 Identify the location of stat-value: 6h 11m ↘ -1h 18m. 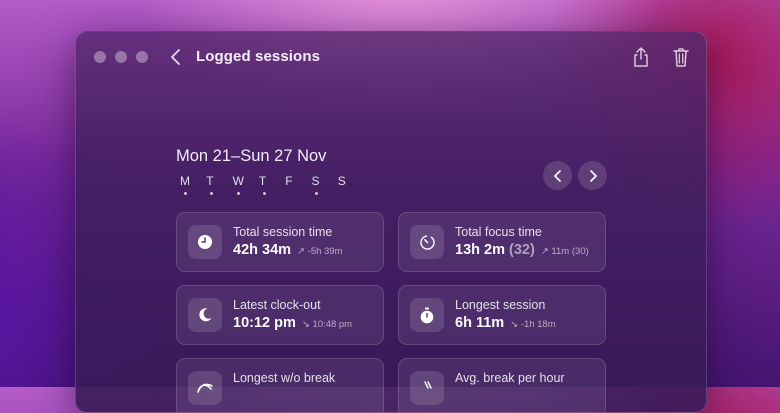
(505, 323).